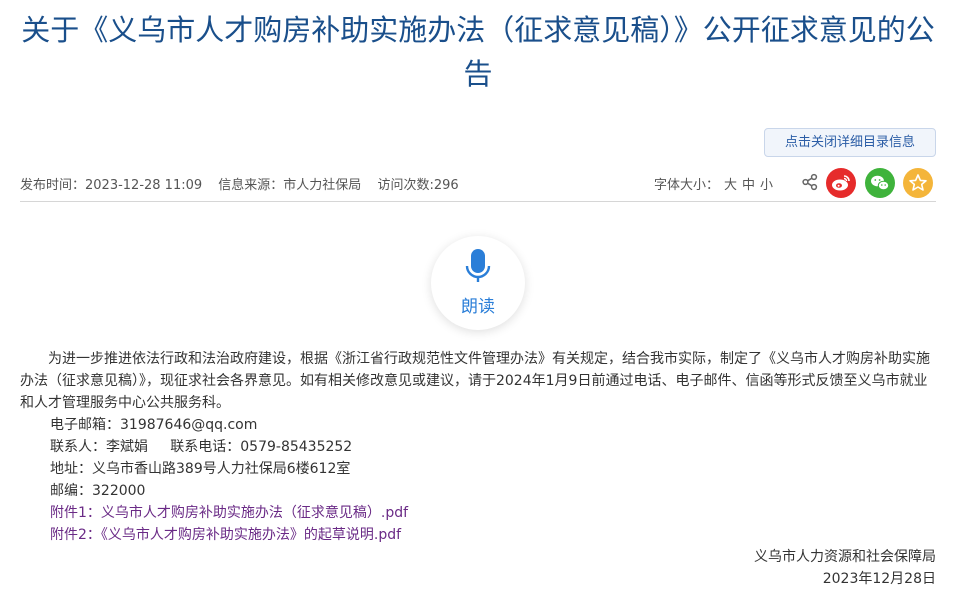 Image resolution: width=956 pixels, height=599 pixels. What do you see at coordinates (478, 283) in the screenshot?
I see `read-aloud-button: 朗读` at bounding box center [478, 283].